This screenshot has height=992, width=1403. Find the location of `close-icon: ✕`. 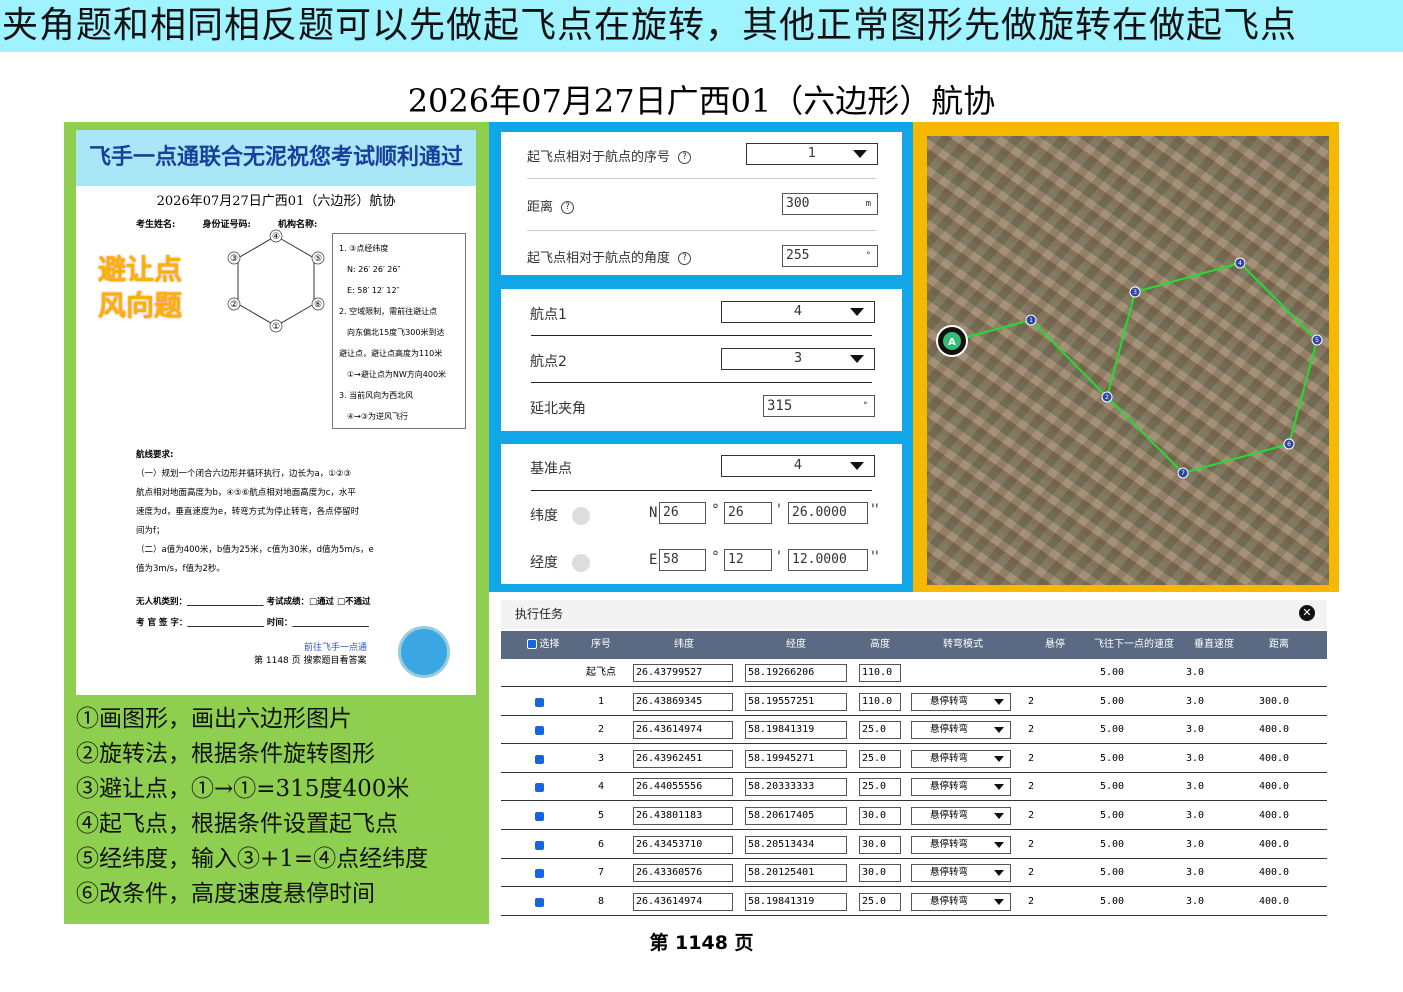

close-icon: ✕ is located at coordinates (1307, 613).